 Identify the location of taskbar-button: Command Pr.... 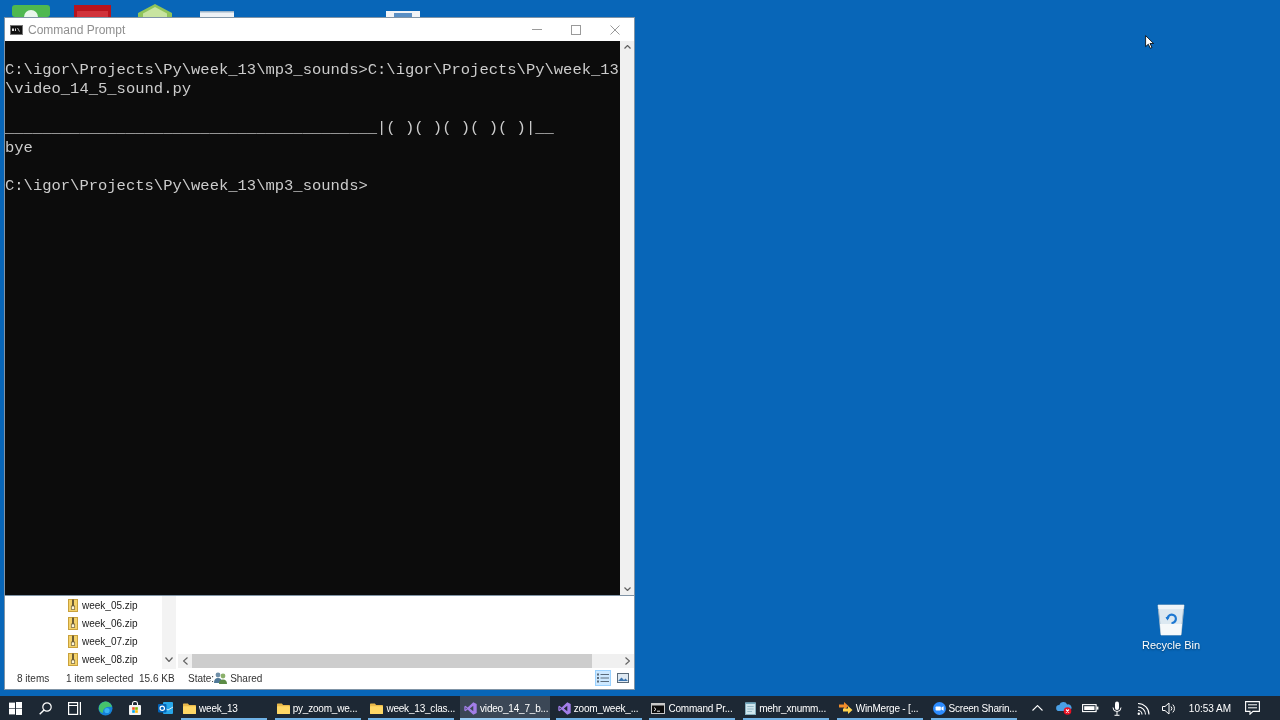
(692, 708).